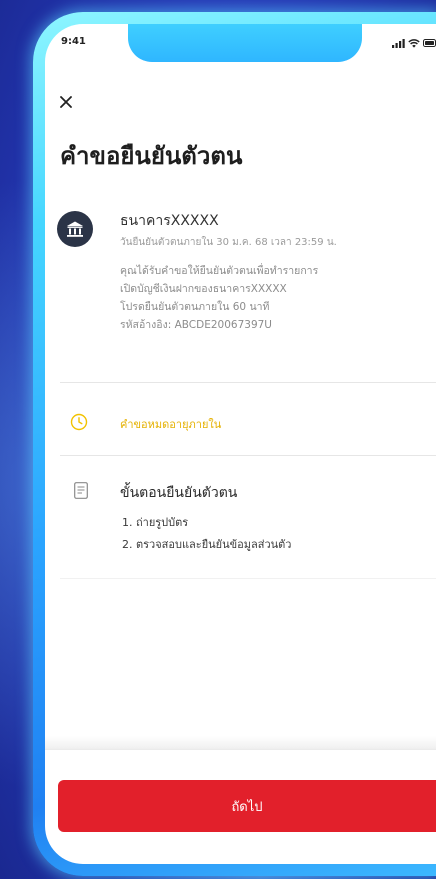 The height and width of the screenshot is (879, 436). What do you see at coordinates (219, 271) in the screenshot?
I see `description-line: คุณได้รับคำขอให้ยืนยันตัวตนเพื่อทำรายการ` at bounding box center [219, 271].